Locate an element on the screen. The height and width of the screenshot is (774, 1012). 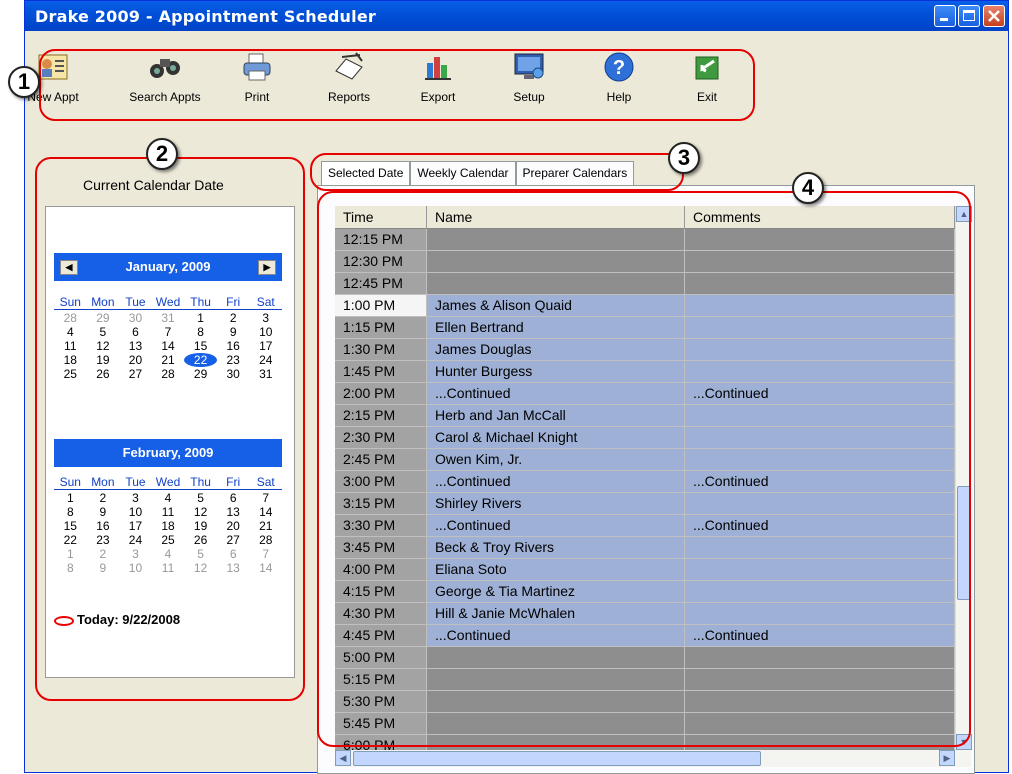
callout-tabs is located at coordinates (497, 172).